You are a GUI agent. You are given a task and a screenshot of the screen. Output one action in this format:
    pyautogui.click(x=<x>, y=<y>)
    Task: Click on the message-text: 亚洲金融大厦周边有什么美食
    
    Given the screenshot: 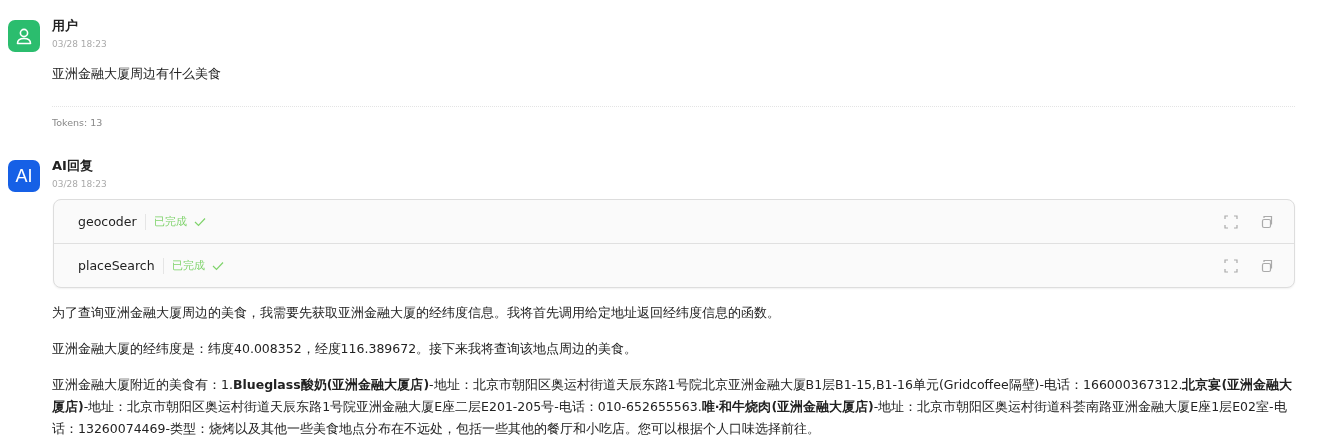 What is the action you would take?
    pyautogui.click(x=137, y=74)
    